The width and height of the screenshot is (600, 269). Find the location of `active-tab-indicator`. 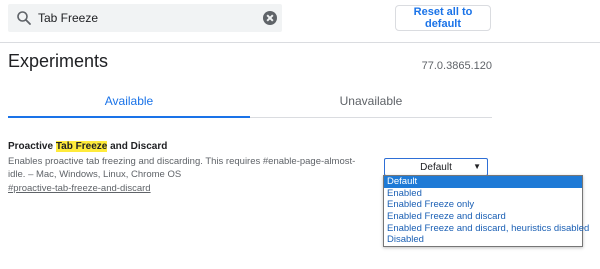

active-tab-indicator is located at coordinates (129, 117).